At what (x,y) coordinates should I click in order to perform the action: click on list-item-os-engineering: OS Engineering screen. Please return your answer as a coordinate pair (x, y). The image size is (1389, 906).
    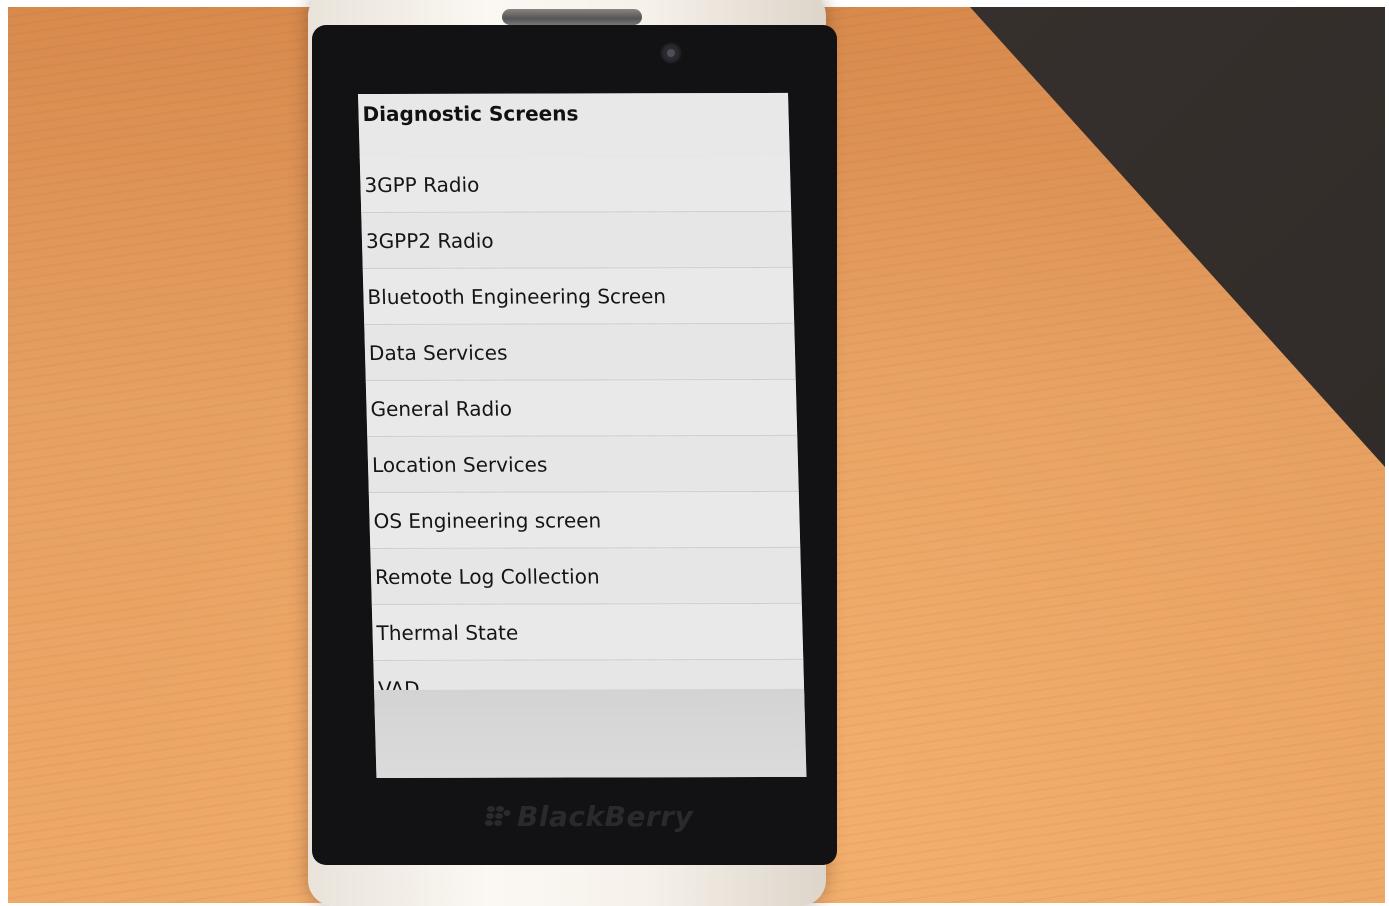
    Looking at the image, I should click on (584, 520).